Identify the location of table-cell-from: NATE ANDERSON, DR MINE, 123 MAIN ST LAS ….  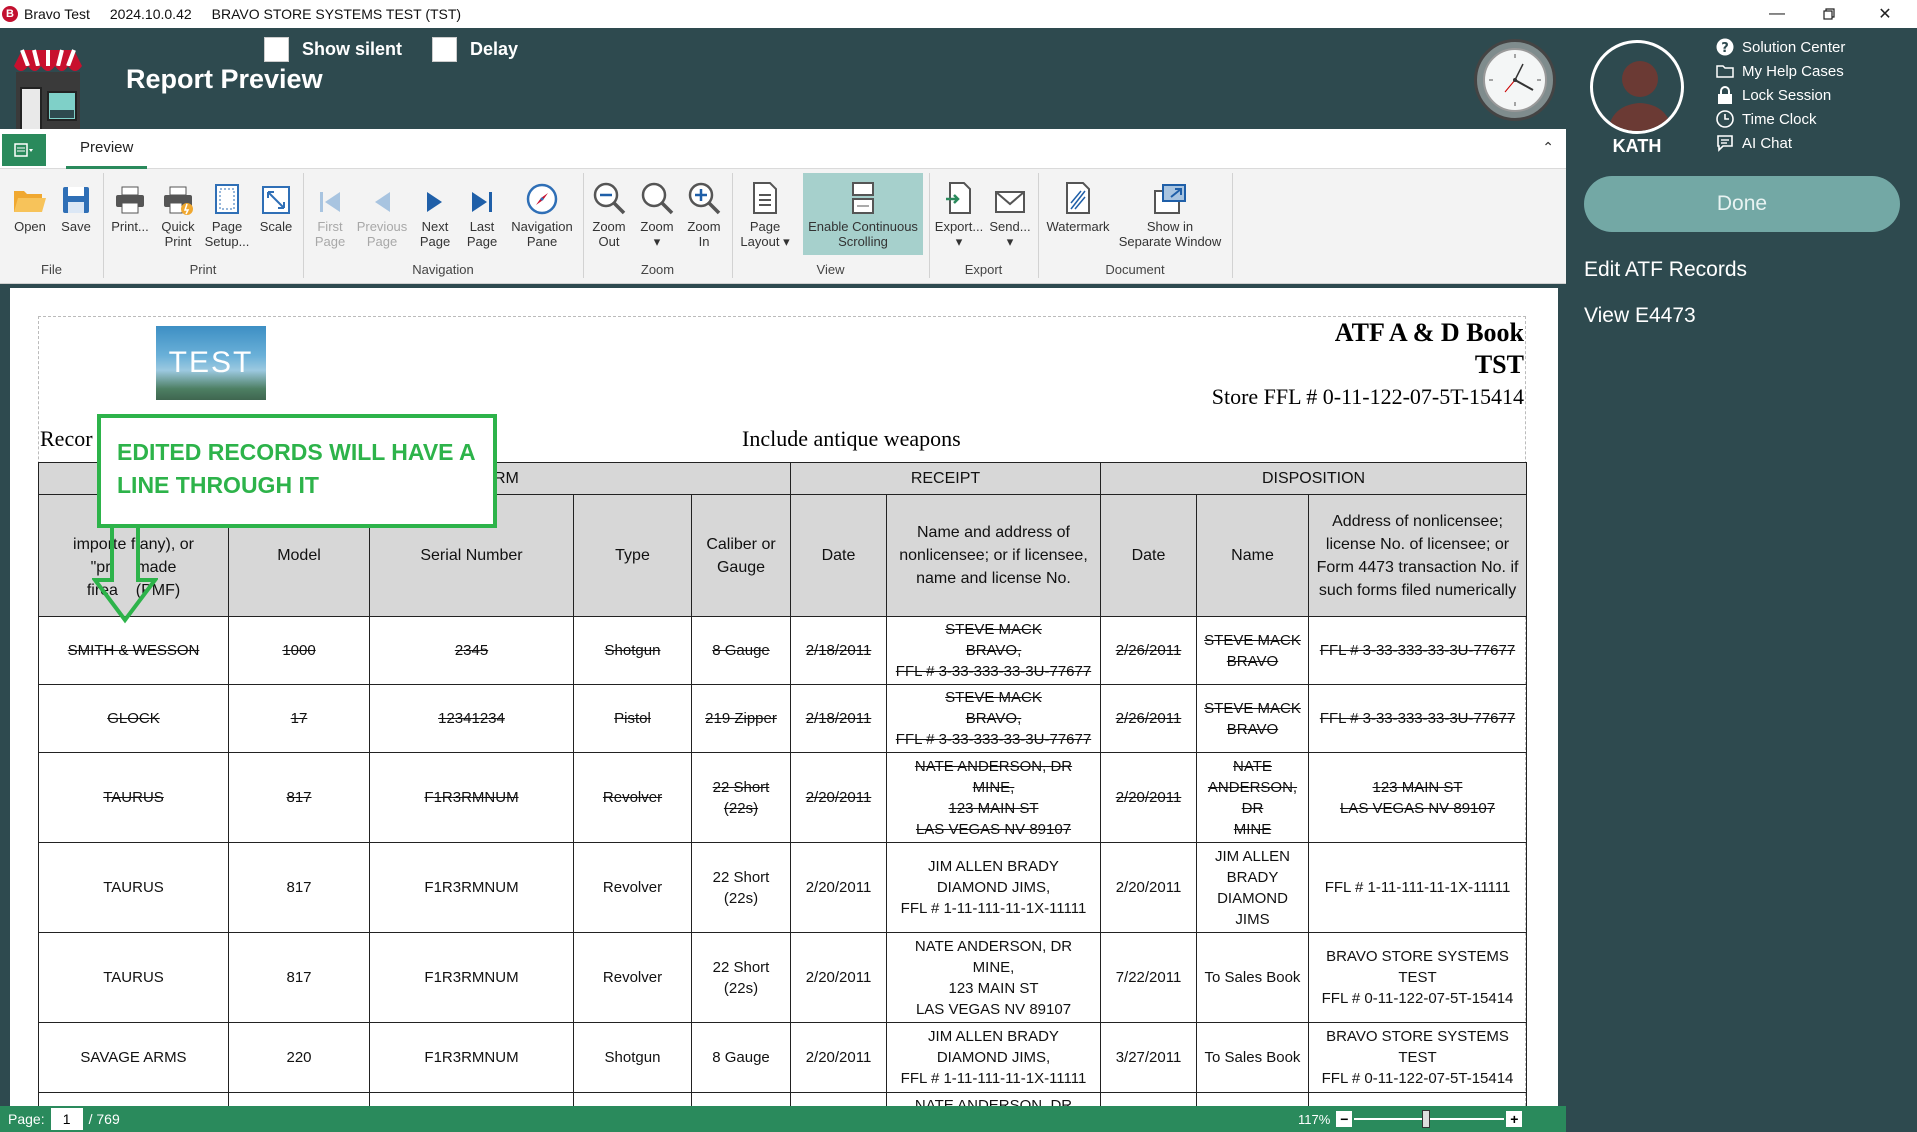
(993, 977).